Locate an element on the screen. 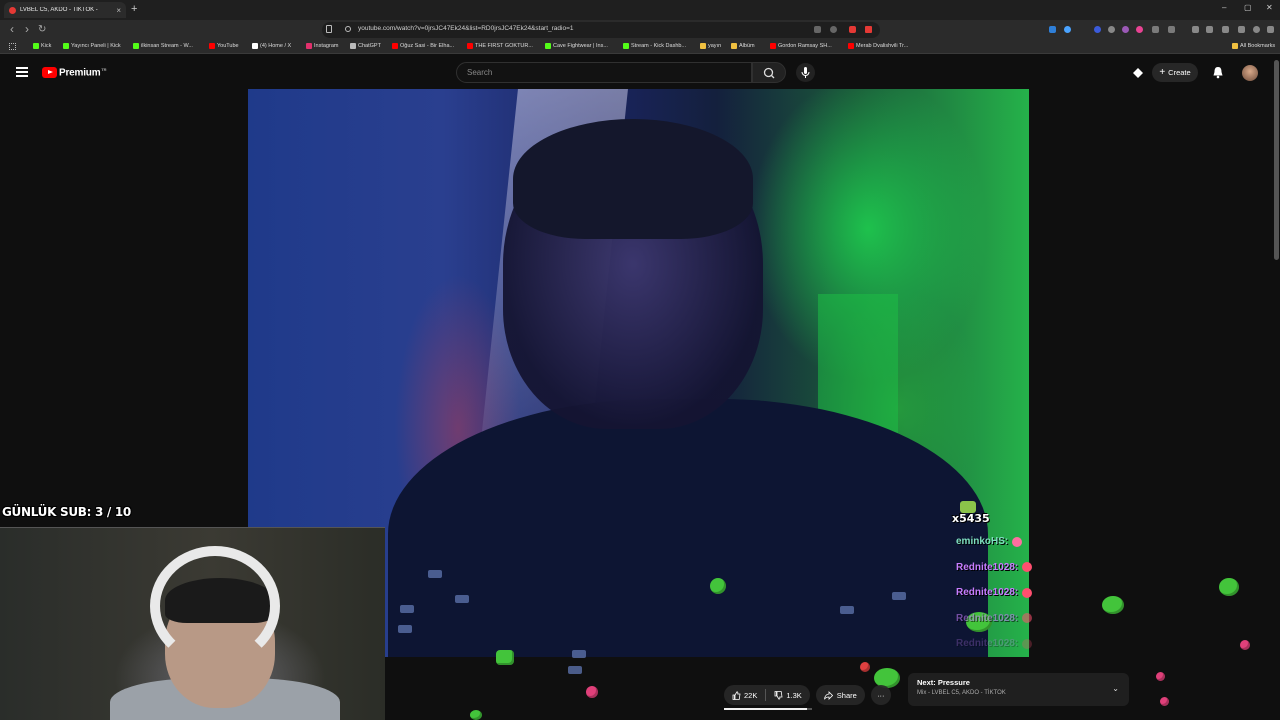 This screenshot has width=1280, height=720. close-window-button: ✕ is located at coordinates (1269, 7).